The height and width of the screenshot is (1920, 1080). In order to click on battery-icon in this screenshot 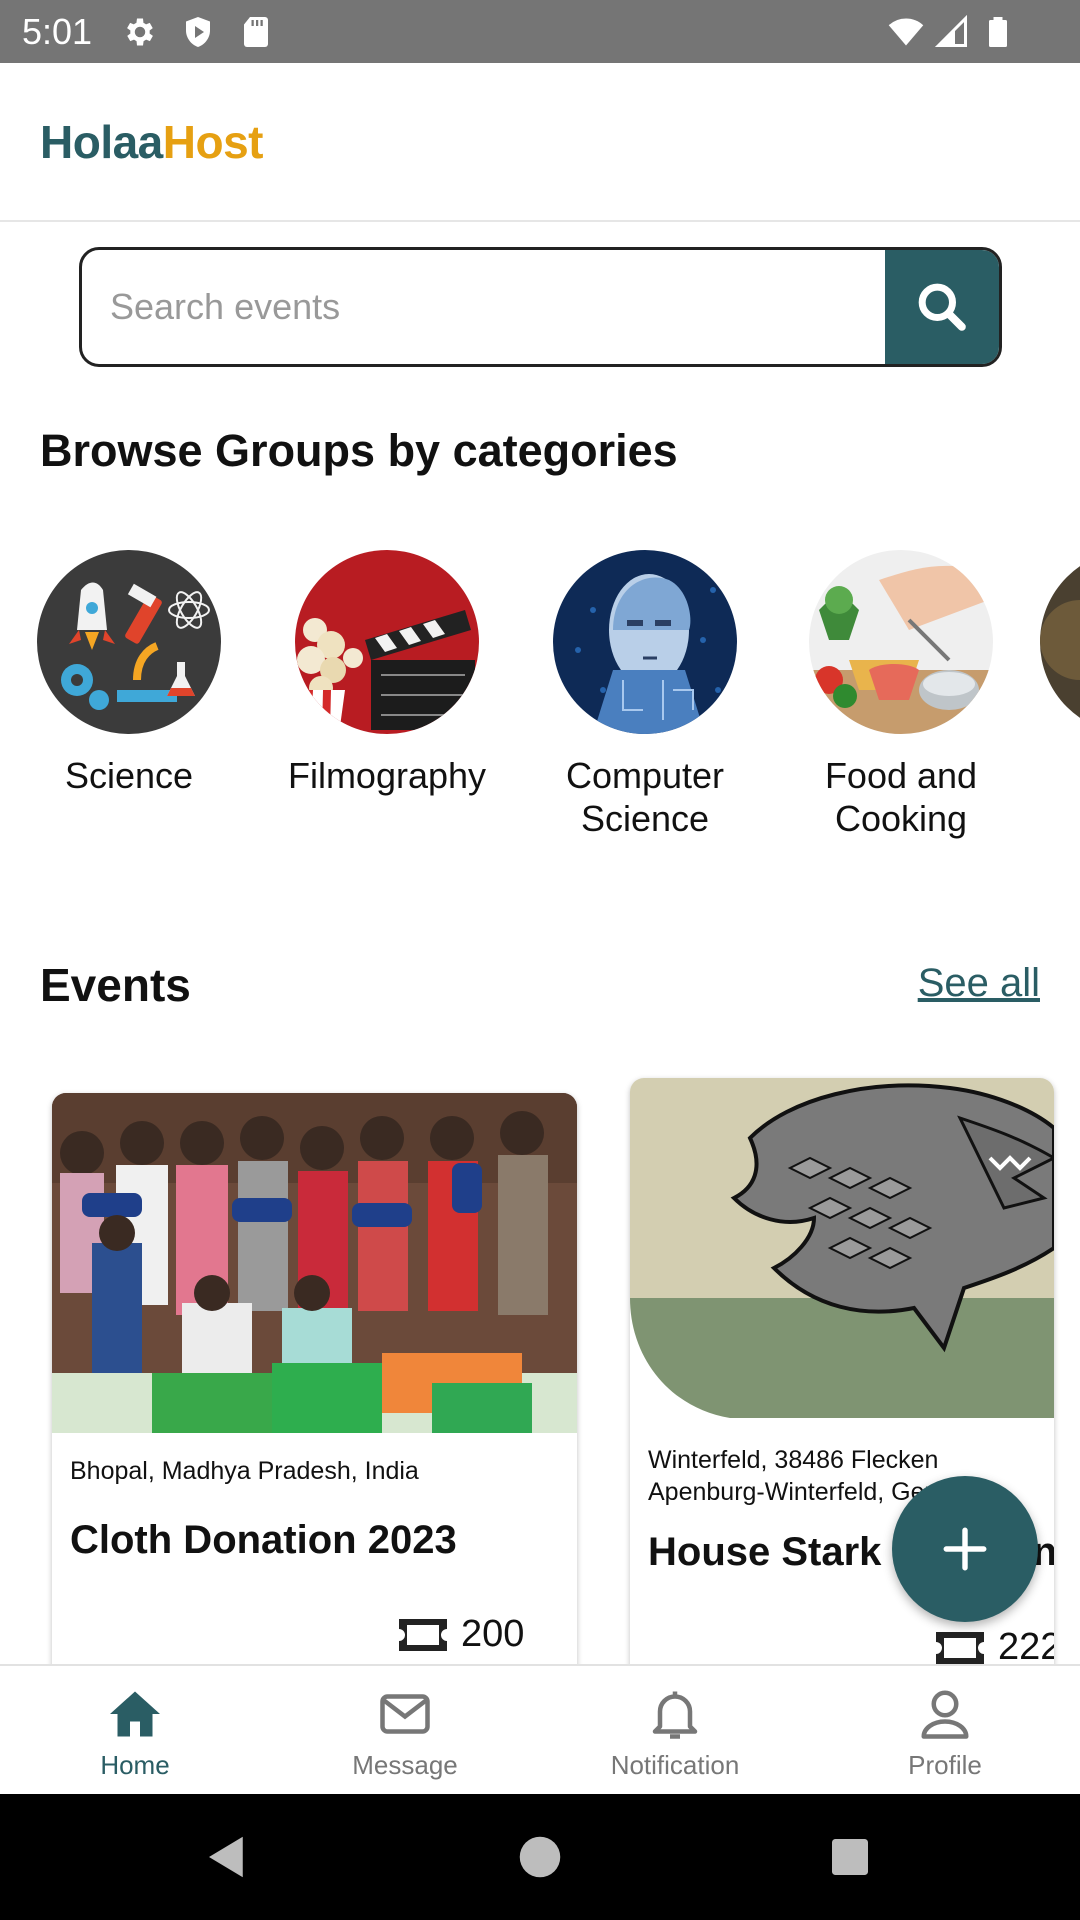, I will do `click(998, 32)`.